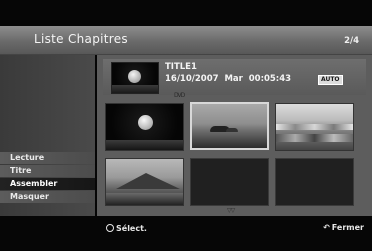 This screenshot has height=251, width=372. Describe the element at coordinates (181, 67) in the screenshot. I see `title-name: TITLE1` at that location.